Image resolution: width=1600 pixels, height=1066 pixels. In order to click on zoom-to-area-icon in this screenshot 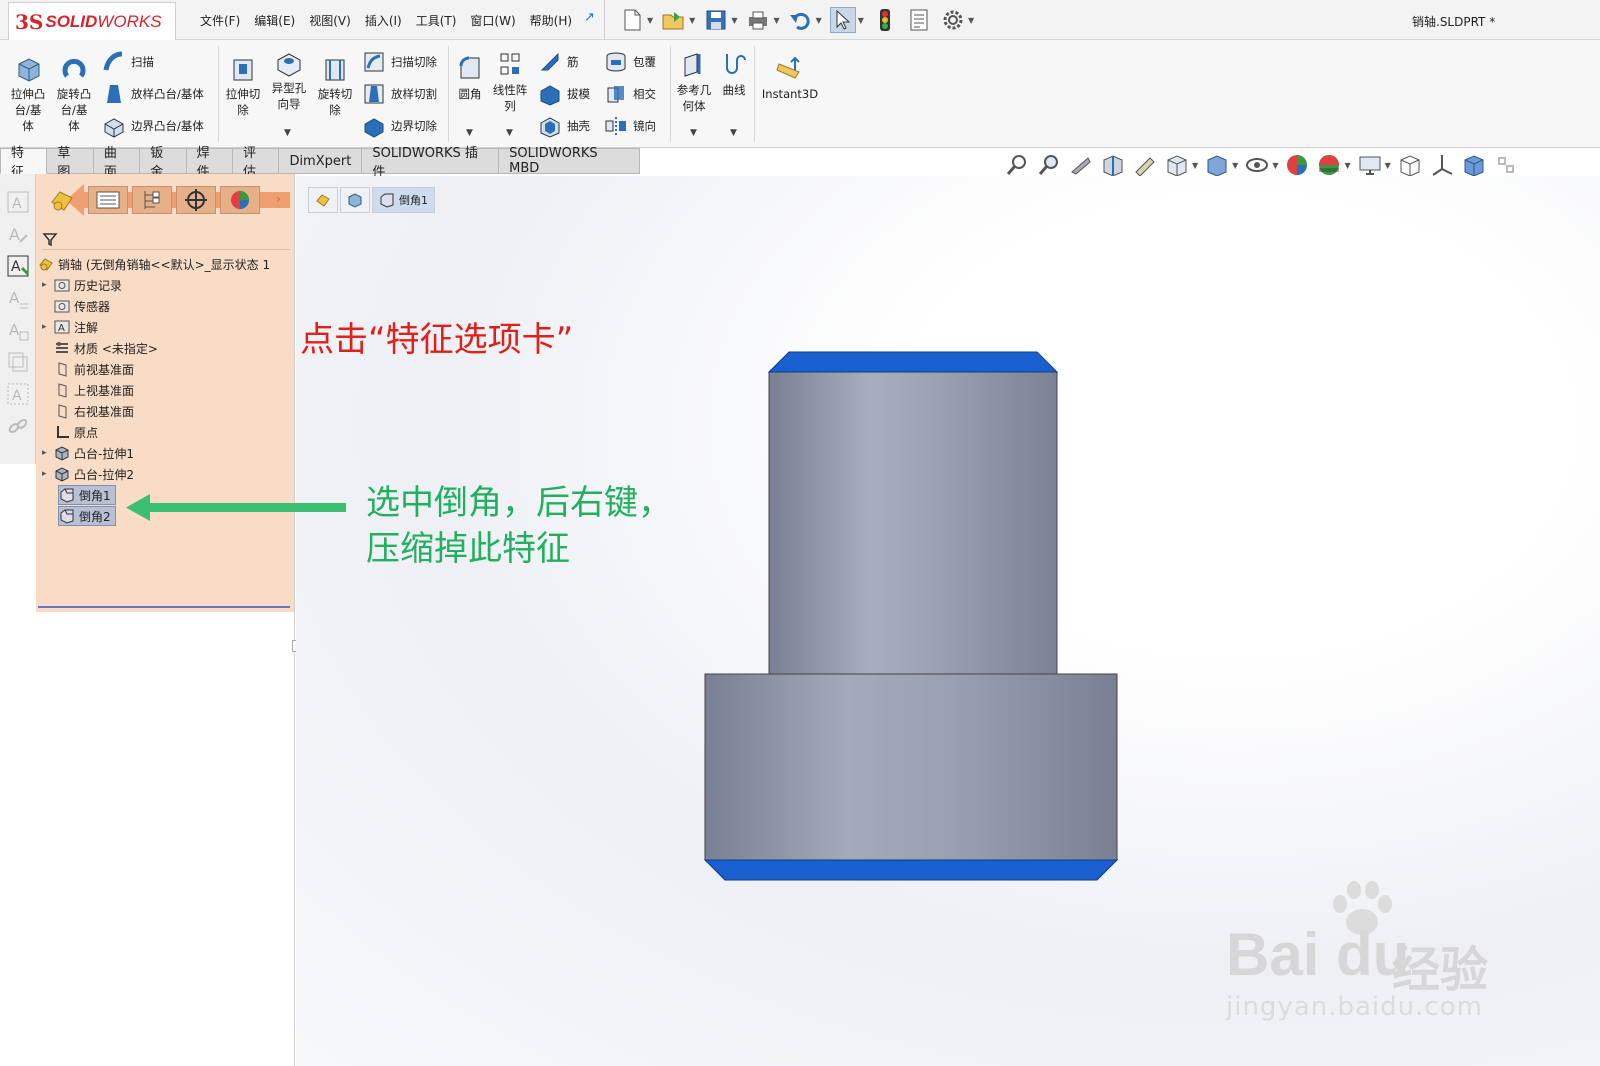, I will do `click(1049, 165)`.